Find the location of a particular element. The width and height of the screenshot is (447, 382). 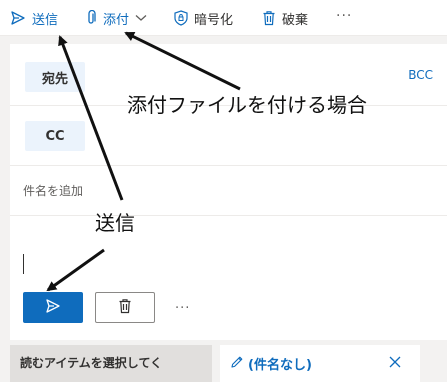

discard-button is located at coordinates (125, 307).